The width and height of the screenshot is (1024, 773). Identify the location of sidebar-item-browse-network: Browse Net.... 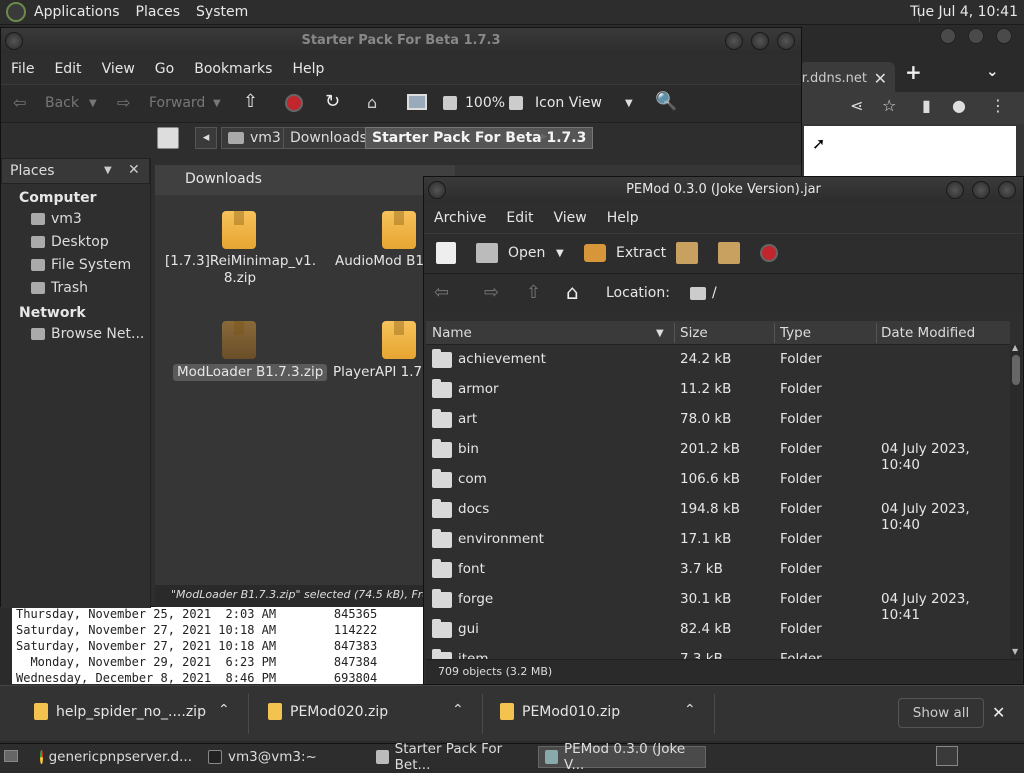
(75, 333).